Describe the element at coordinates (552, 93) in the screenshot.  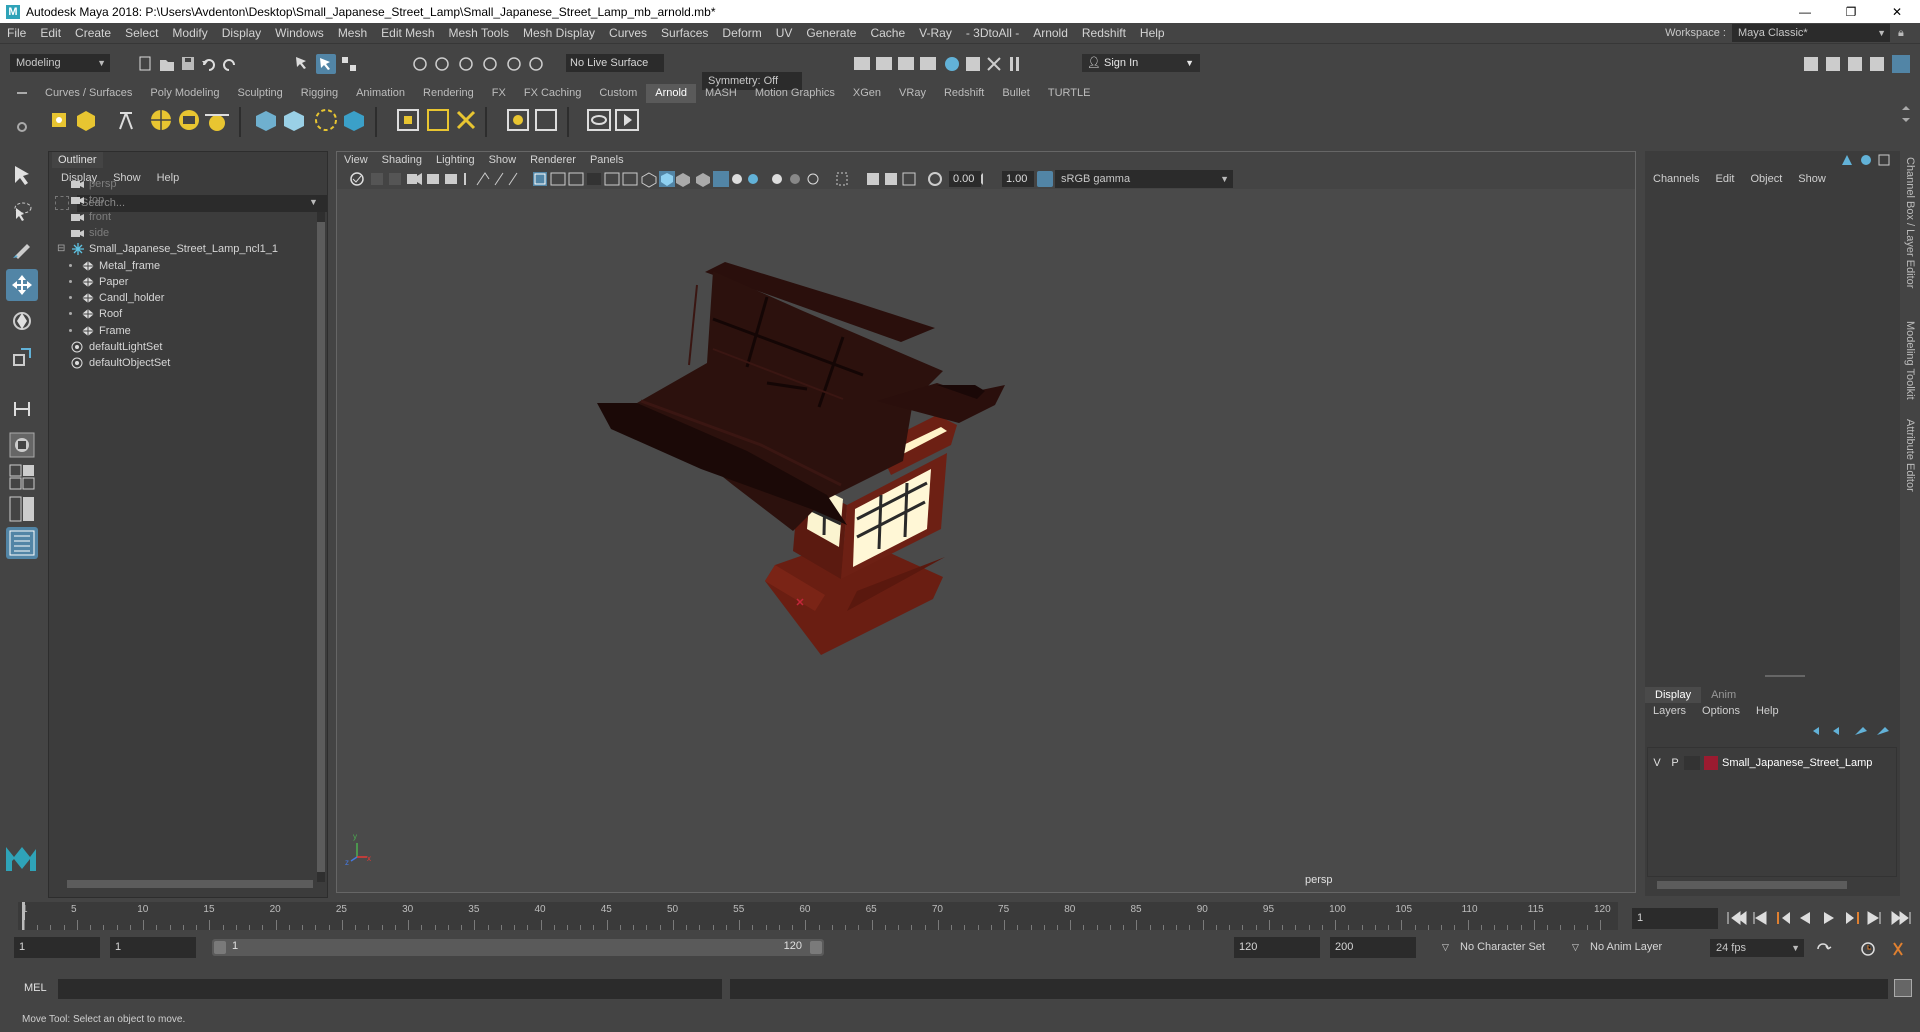
I see `shelf-tab-fx-caching: FX Caching` at that location.